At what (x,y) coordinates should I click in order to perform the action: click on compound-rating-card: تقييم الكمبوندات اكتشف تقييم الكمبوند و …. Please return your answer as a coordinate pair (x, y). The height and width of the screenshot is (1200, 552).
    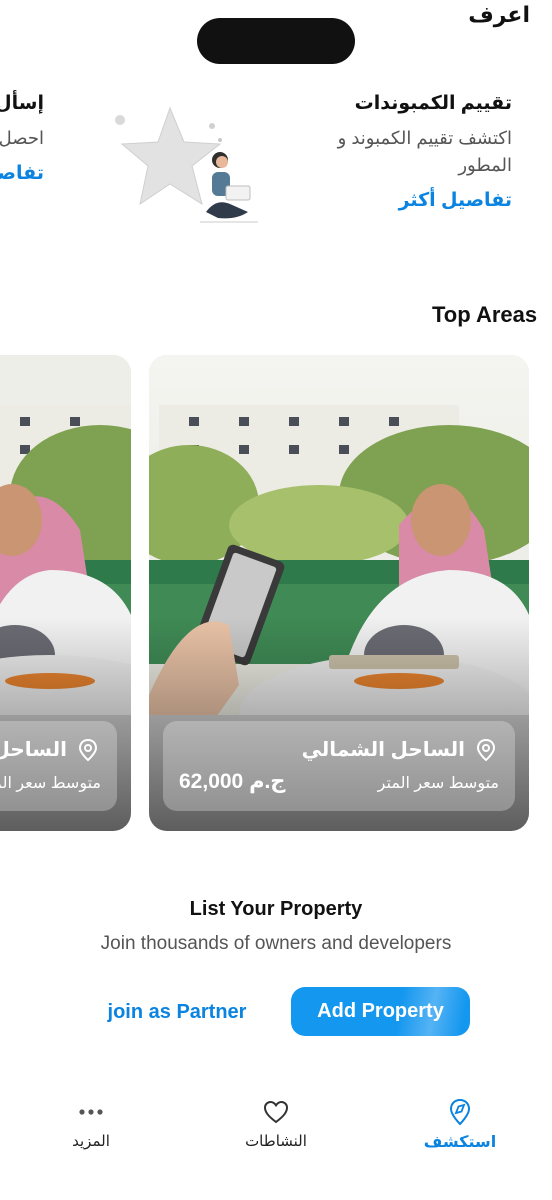
    Looking at the image, I should click on (412, 152).